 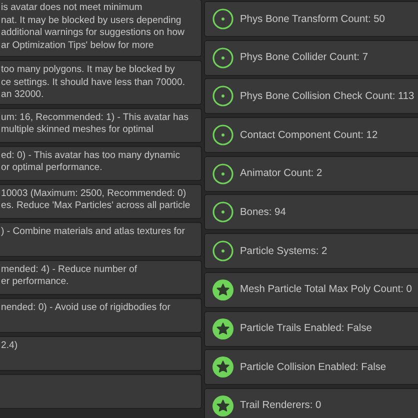 What do you see at coordinates (327, 96) in the screenshot?
I see `stat-label: Phys Bone Collision Check Count: 113` at bounding box center [327, 96].